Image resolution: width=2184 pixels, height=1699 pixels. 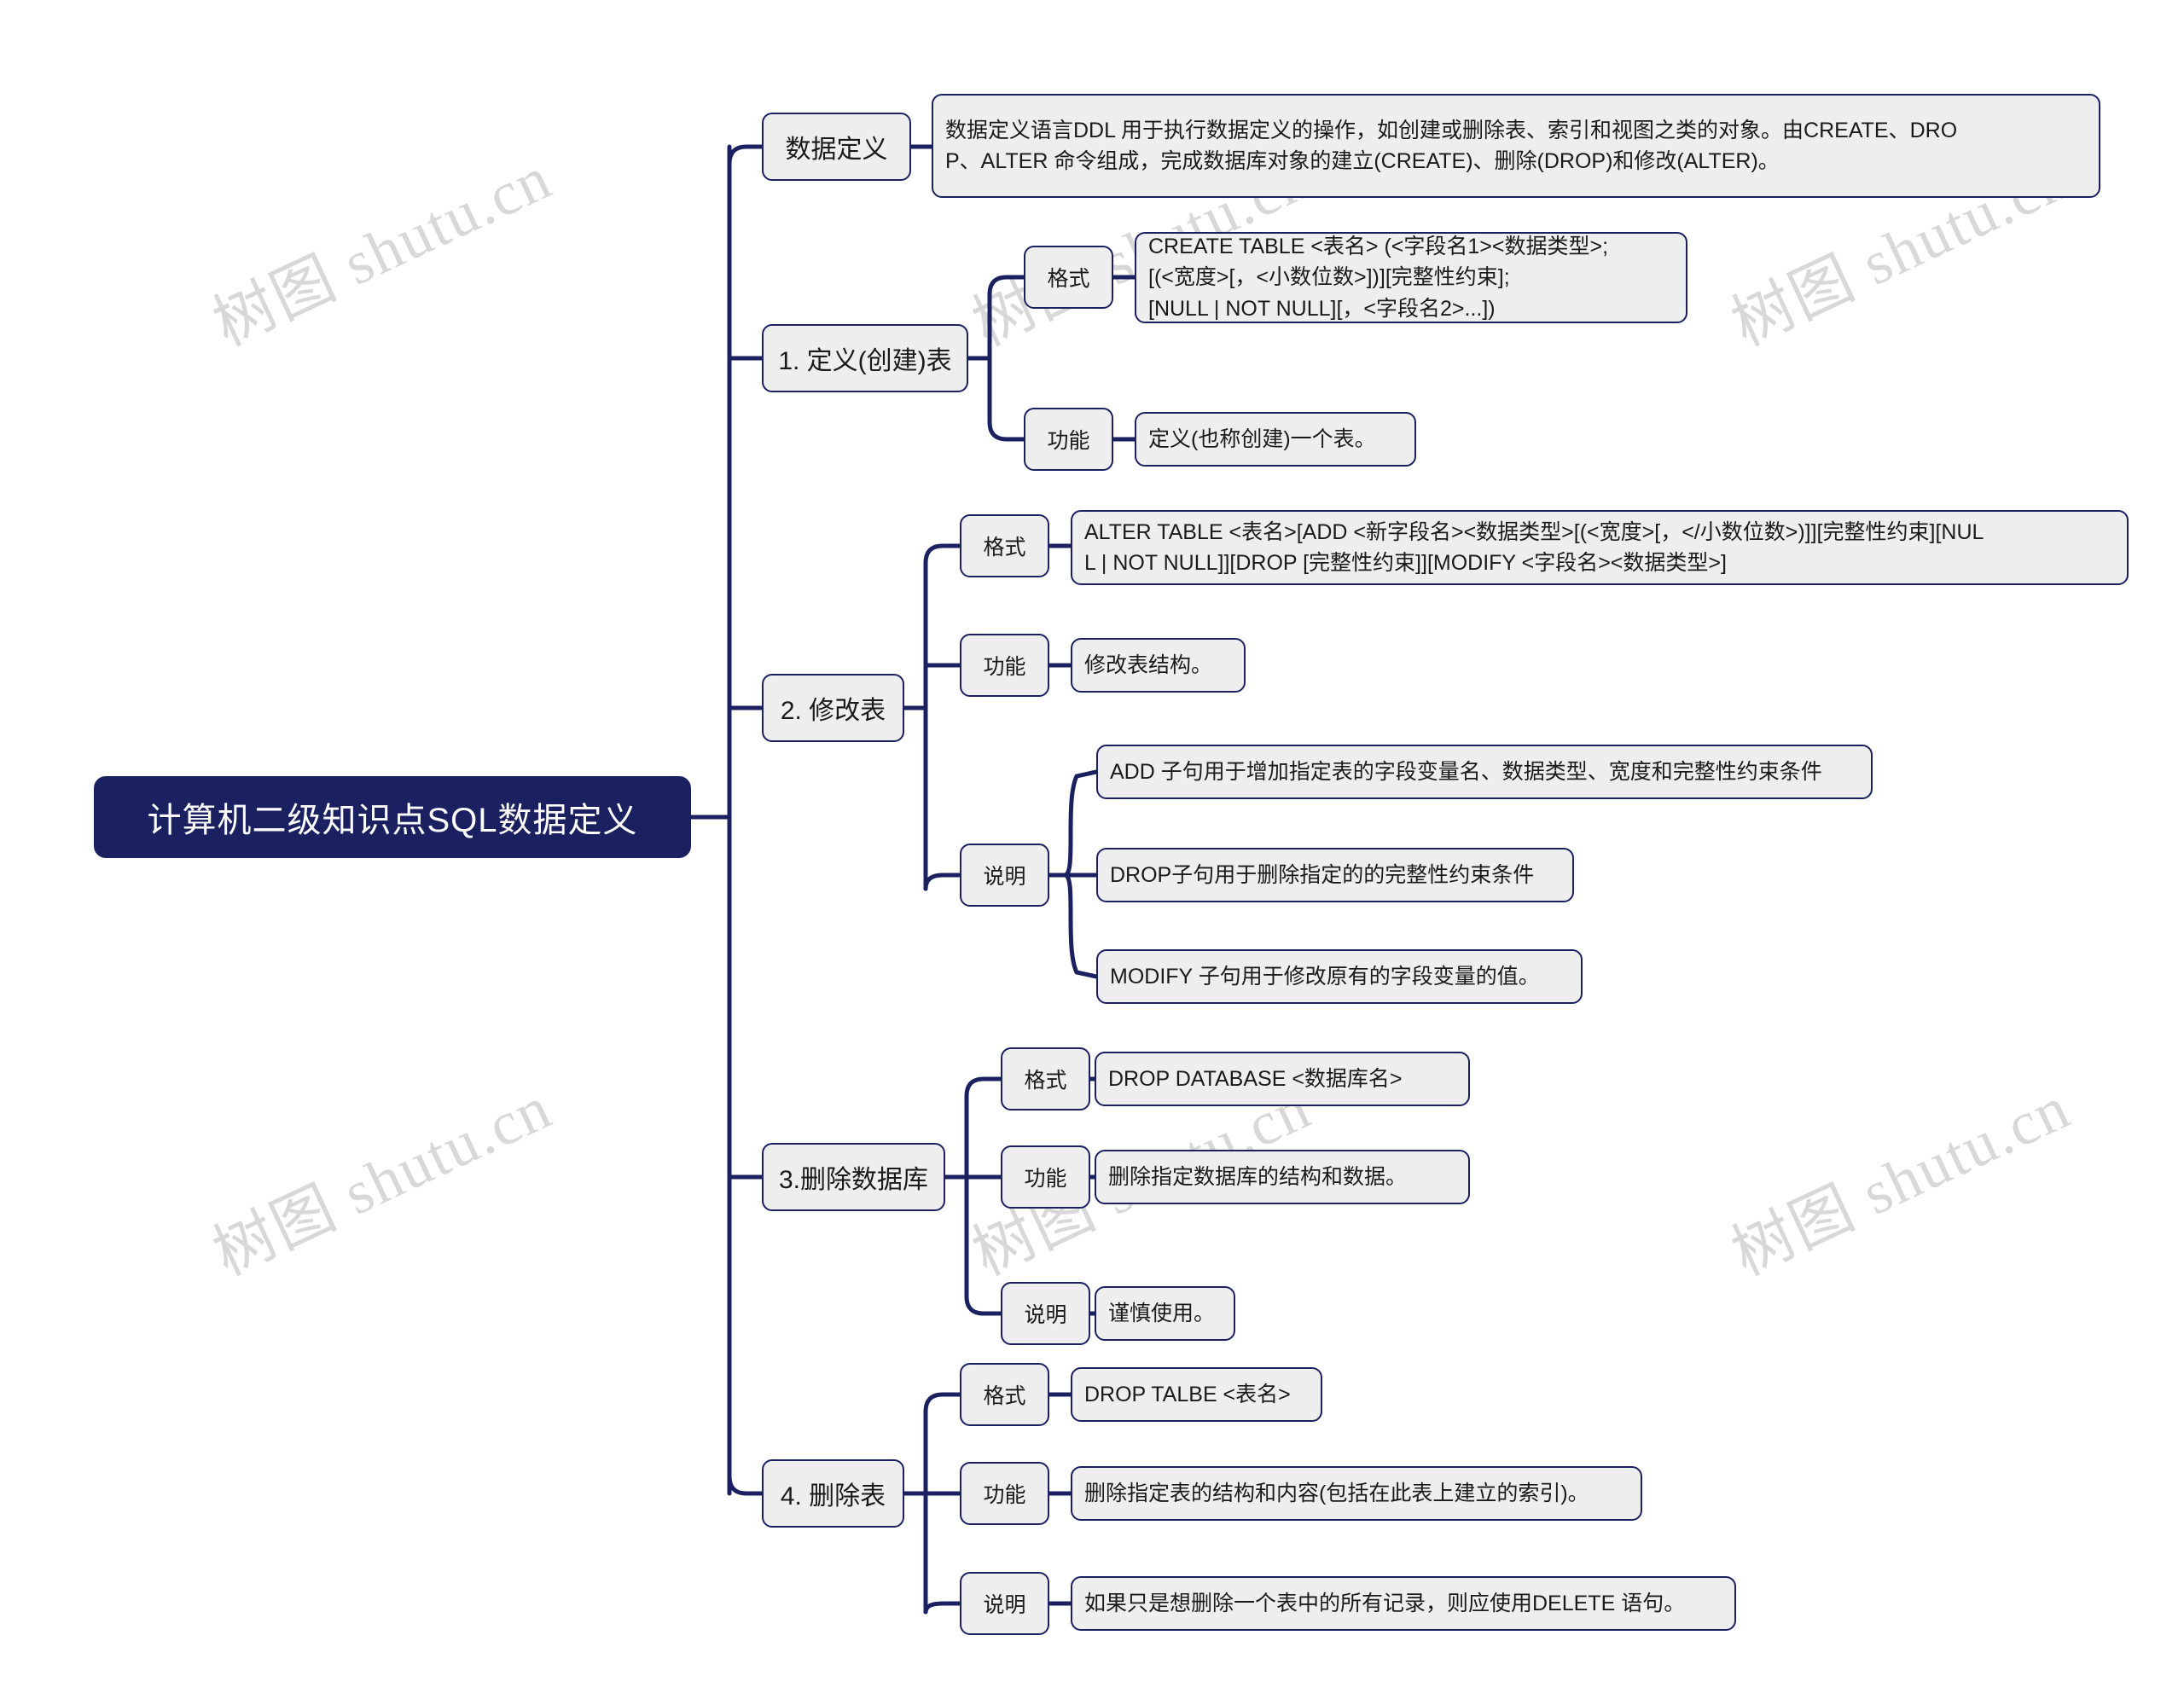 I want to click on connector-b4-geshi, so click(x=984, y=1087).